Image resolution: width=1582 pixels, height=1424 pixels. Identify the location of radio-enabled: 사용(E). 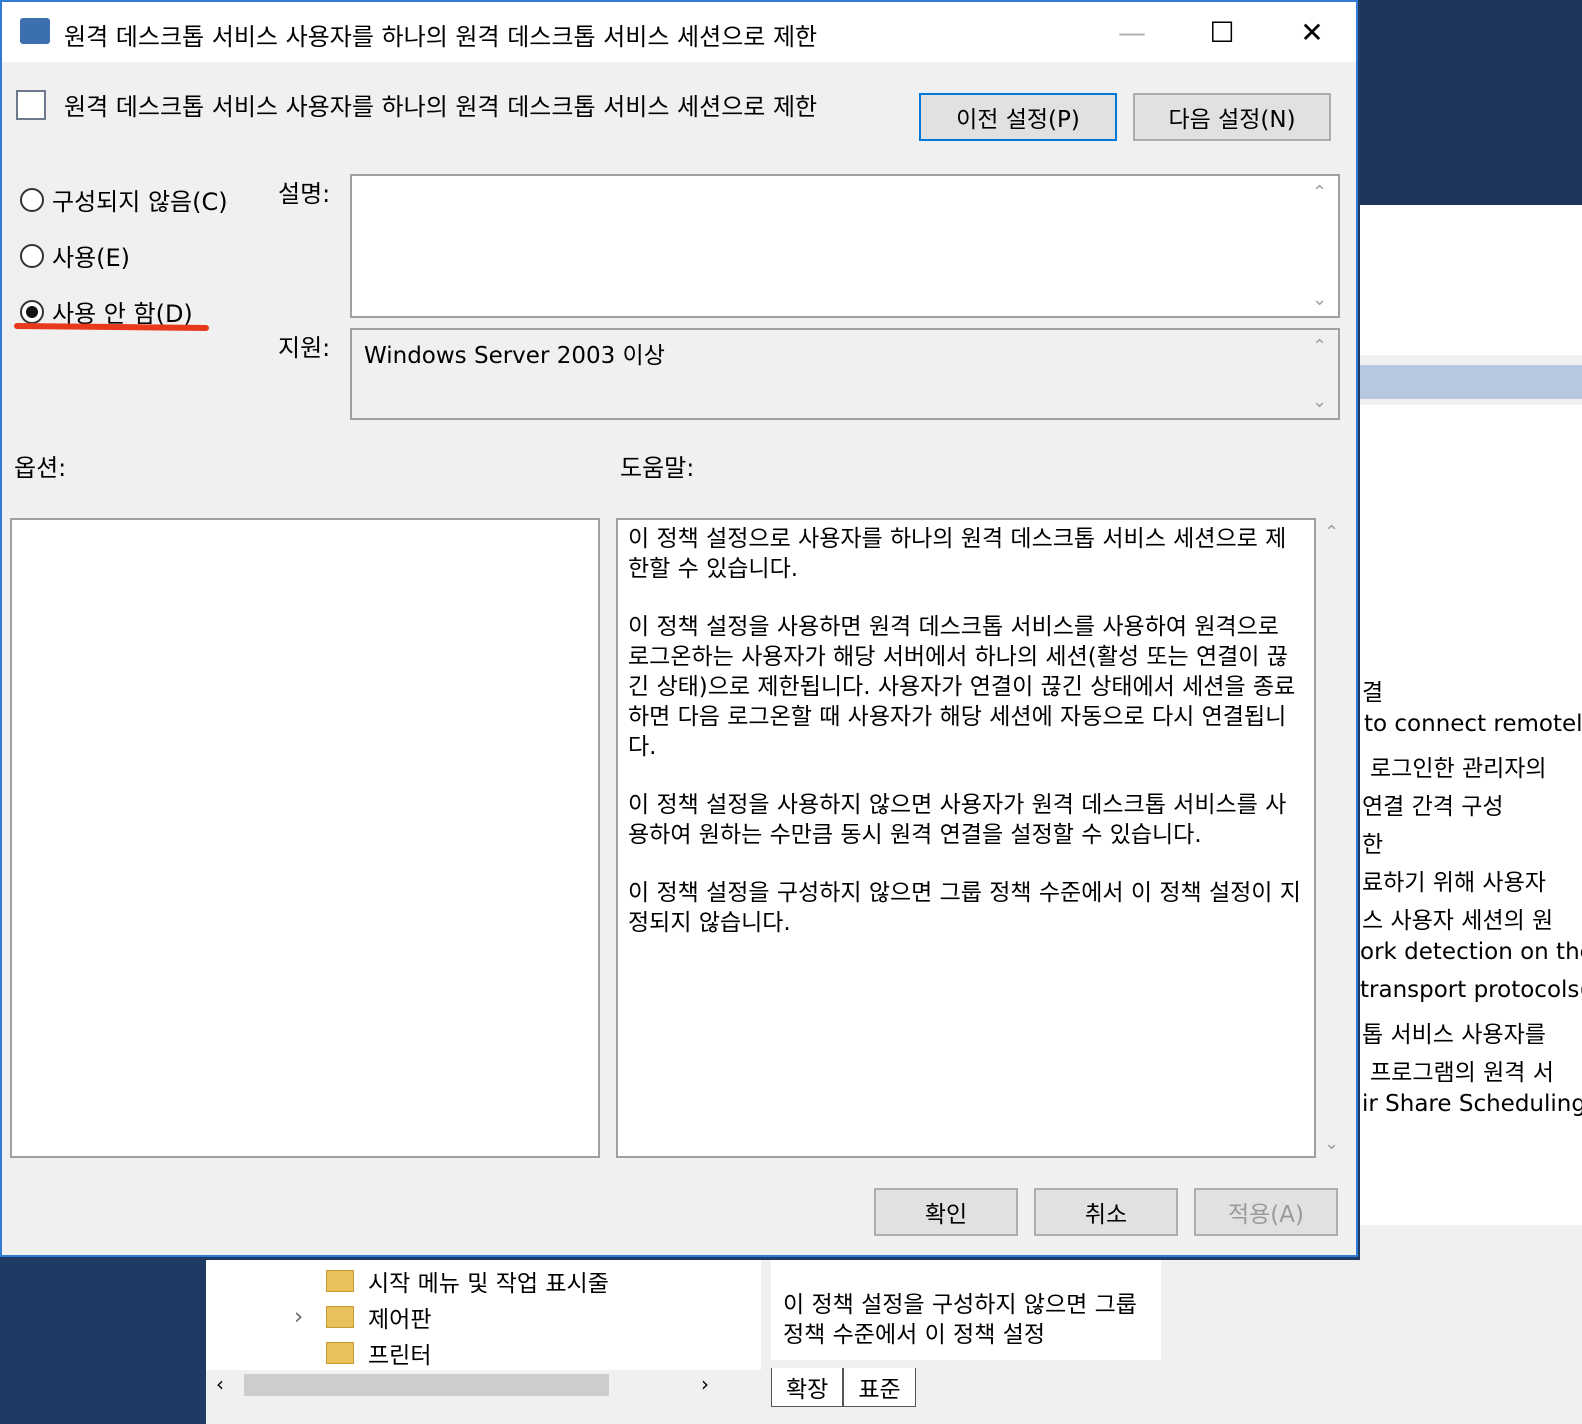
(75, 255).